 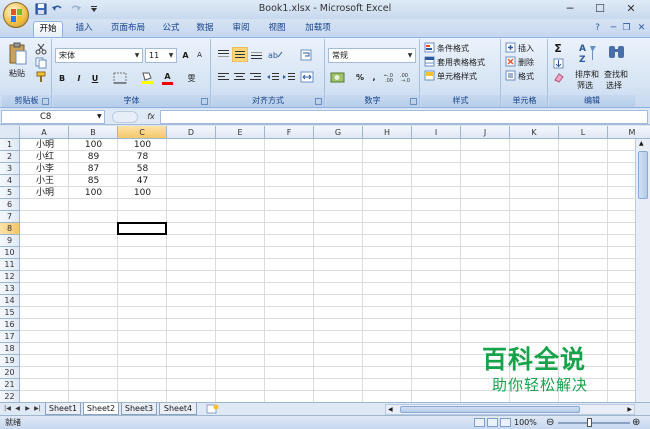 I want to click on sort-filter-label: 排序和, so click(x=587, y=74).